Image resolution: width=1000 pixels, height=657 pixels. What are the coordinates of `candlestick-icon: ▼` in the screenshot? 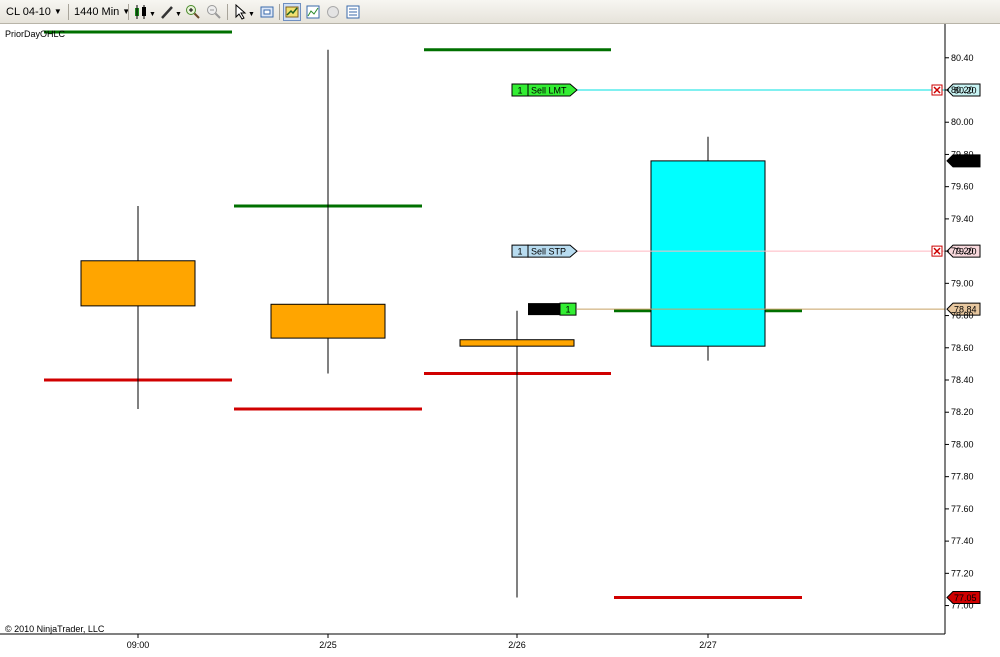 It's located at (145, 12).